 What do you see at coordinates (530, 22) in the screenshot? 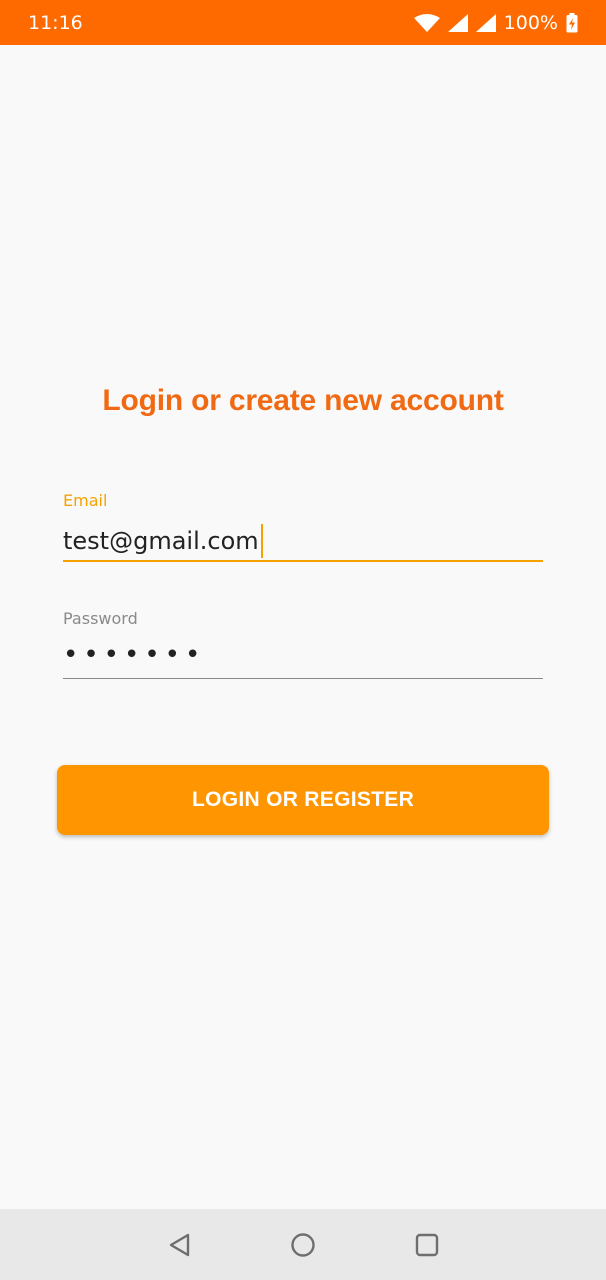
I see `battery-percentage: 100%` at bounding box center [530, 22].